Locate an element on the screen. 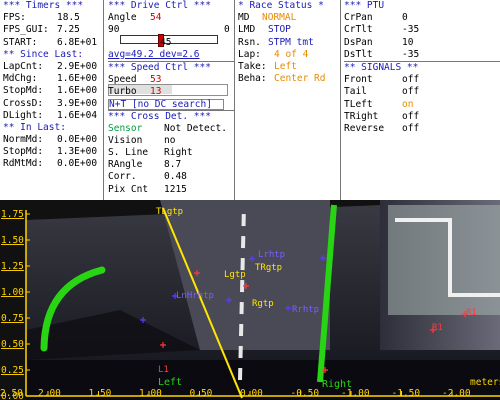 Image resolution: width=500 pixels, height=400 pixels. since-label: StopMd: is located at coordinates (23, 91).